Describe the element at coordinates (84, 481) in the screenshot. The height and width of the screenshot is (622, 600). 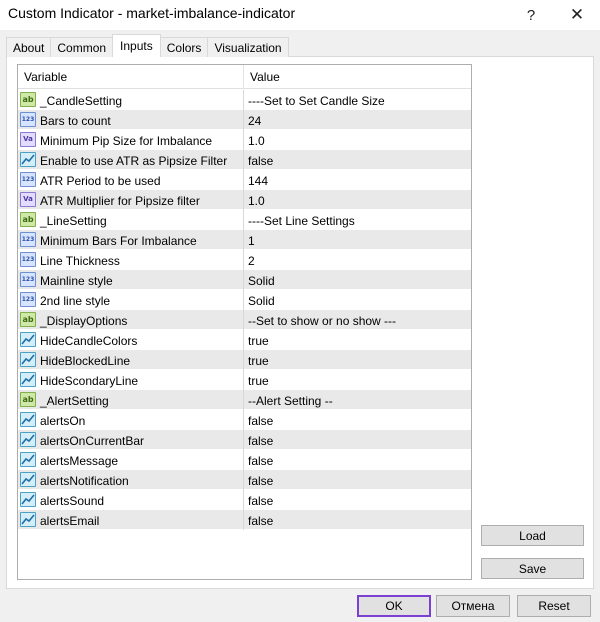
I see `variable-name: alertsNotification` at that location.